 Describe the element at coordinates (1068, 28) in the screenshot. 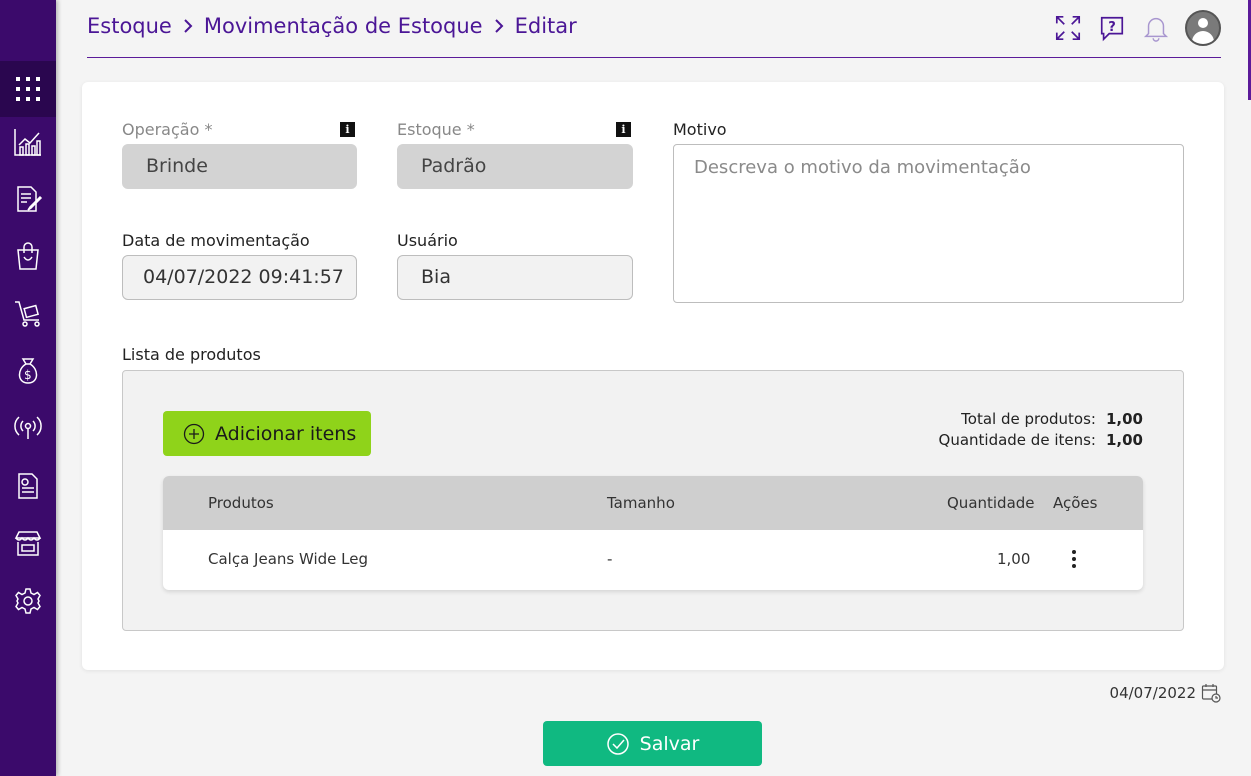

I see `expand-icon` at that location.